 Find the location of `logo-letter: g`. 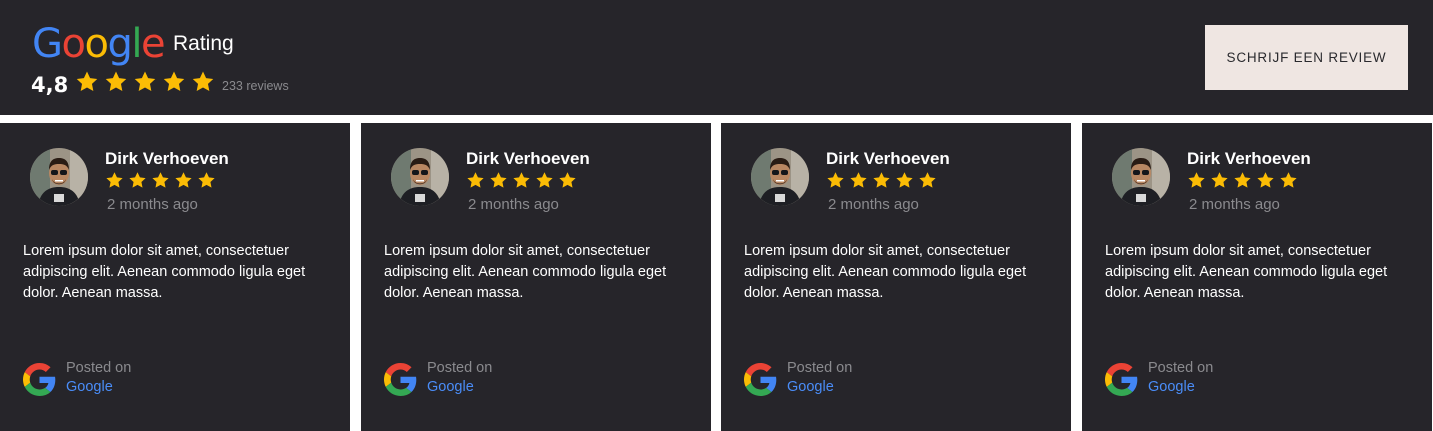

logo-letter: g is located at coordinates (119, 44).